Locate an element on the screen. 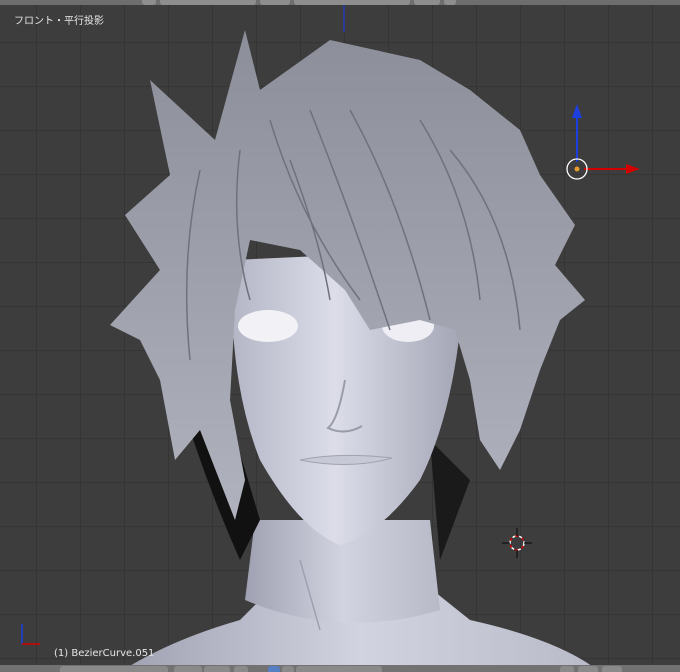 Image resolution: width=680 pixels, height=672 pixels. render-button is located at coordinates (588, 669).